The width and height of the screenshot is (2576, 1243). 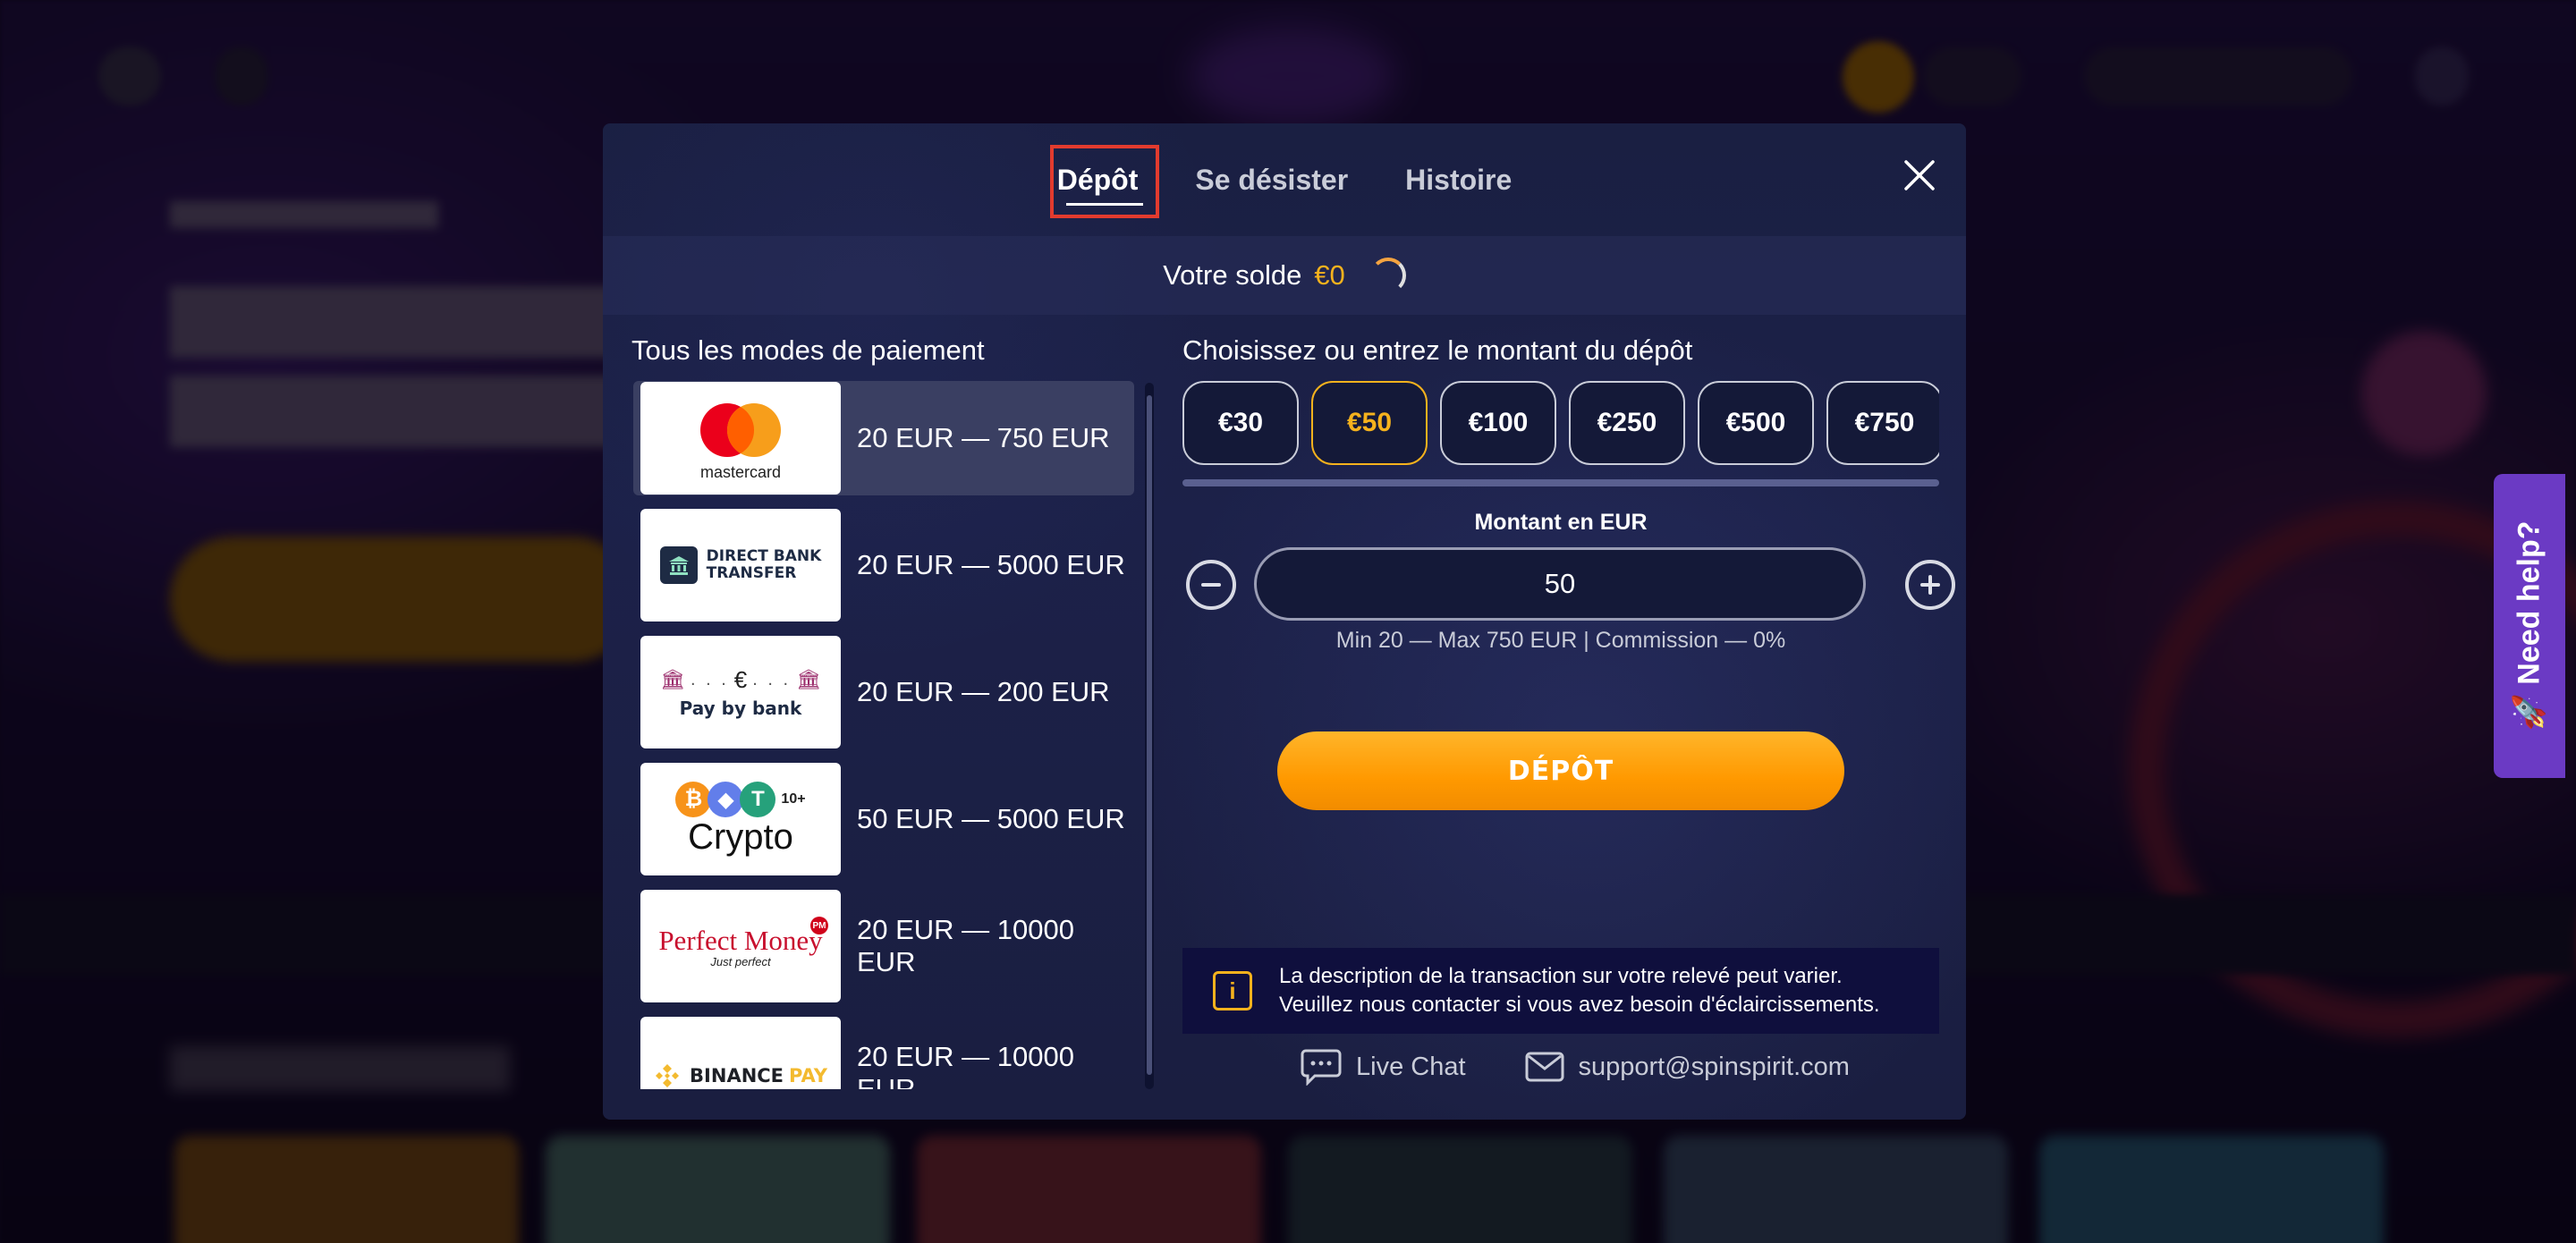 I want to click on perfect-money-logo: PM Perfect Money Just perfect, so click(x=740, y=946).